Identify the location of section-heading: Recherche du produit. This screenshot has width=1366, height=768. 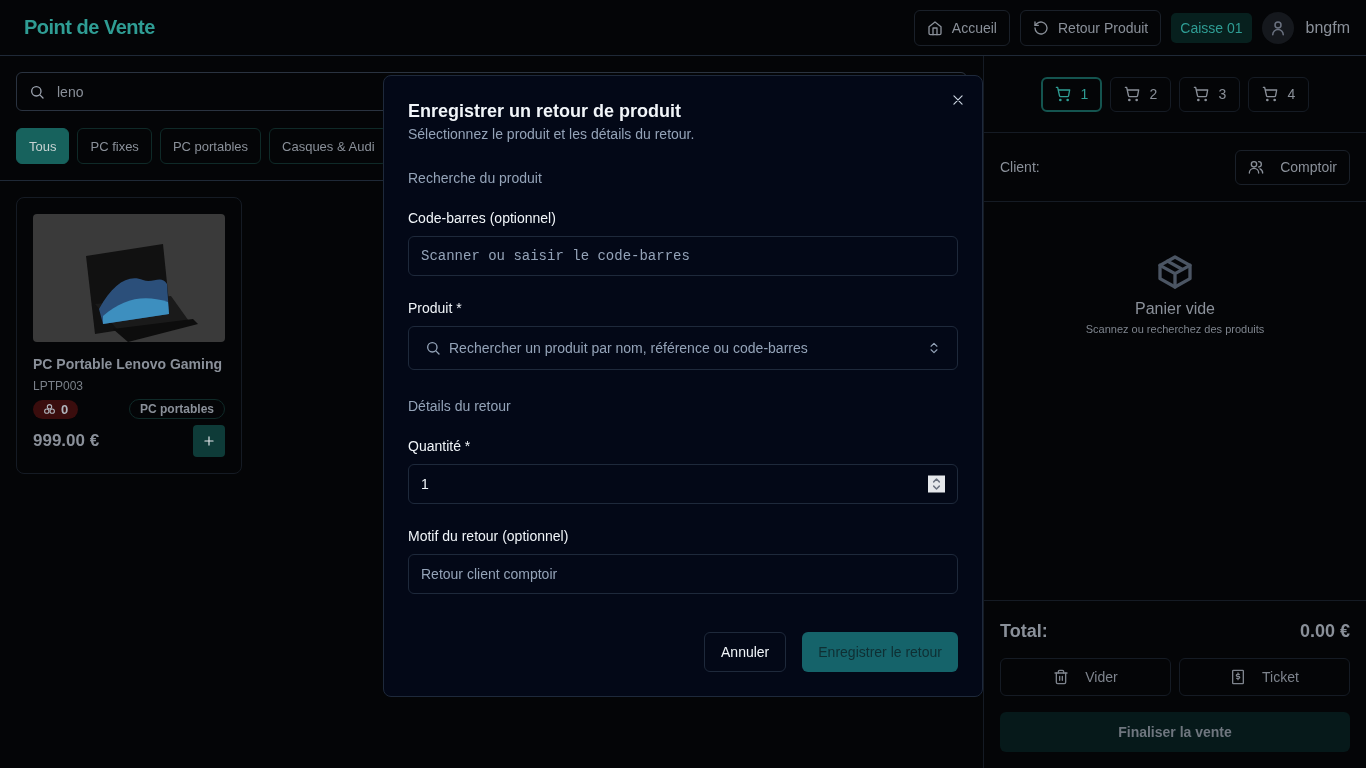
(475, 178).